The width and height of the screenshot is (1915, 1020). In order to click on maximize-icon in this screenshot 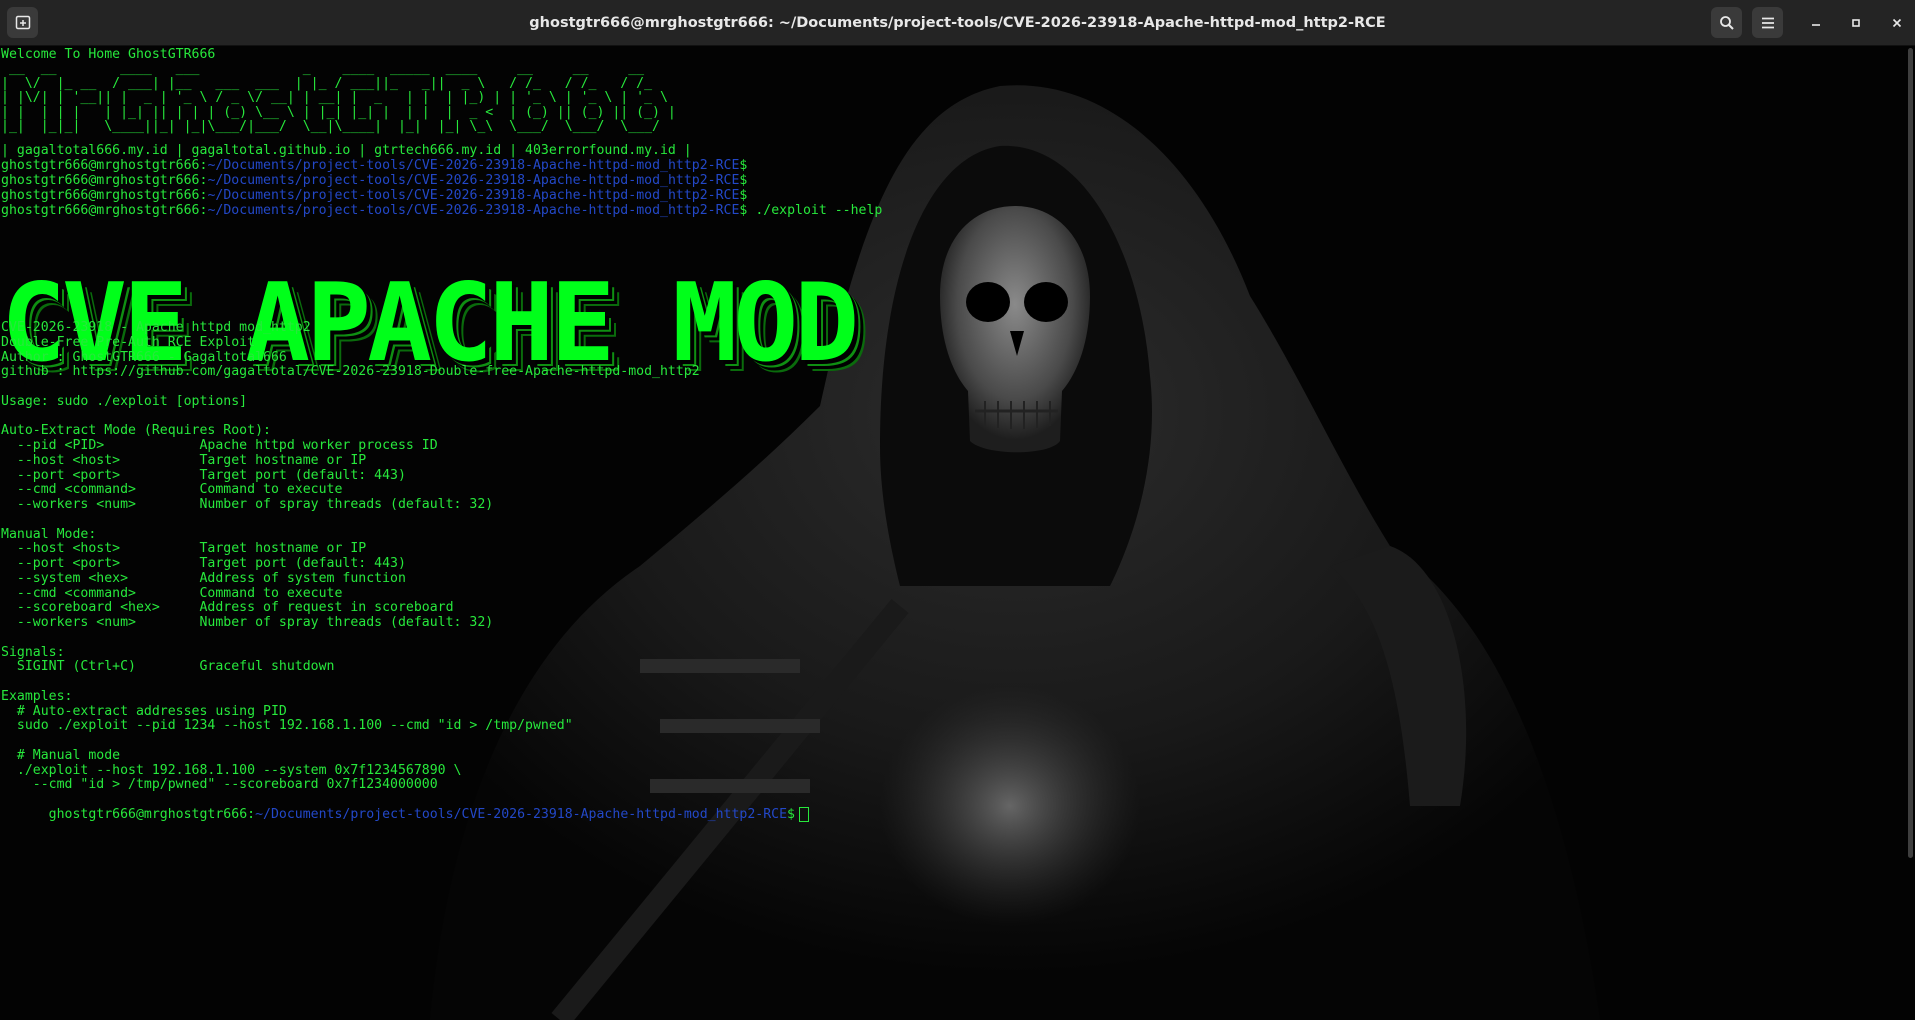, I will do `click(1855, 22)`.